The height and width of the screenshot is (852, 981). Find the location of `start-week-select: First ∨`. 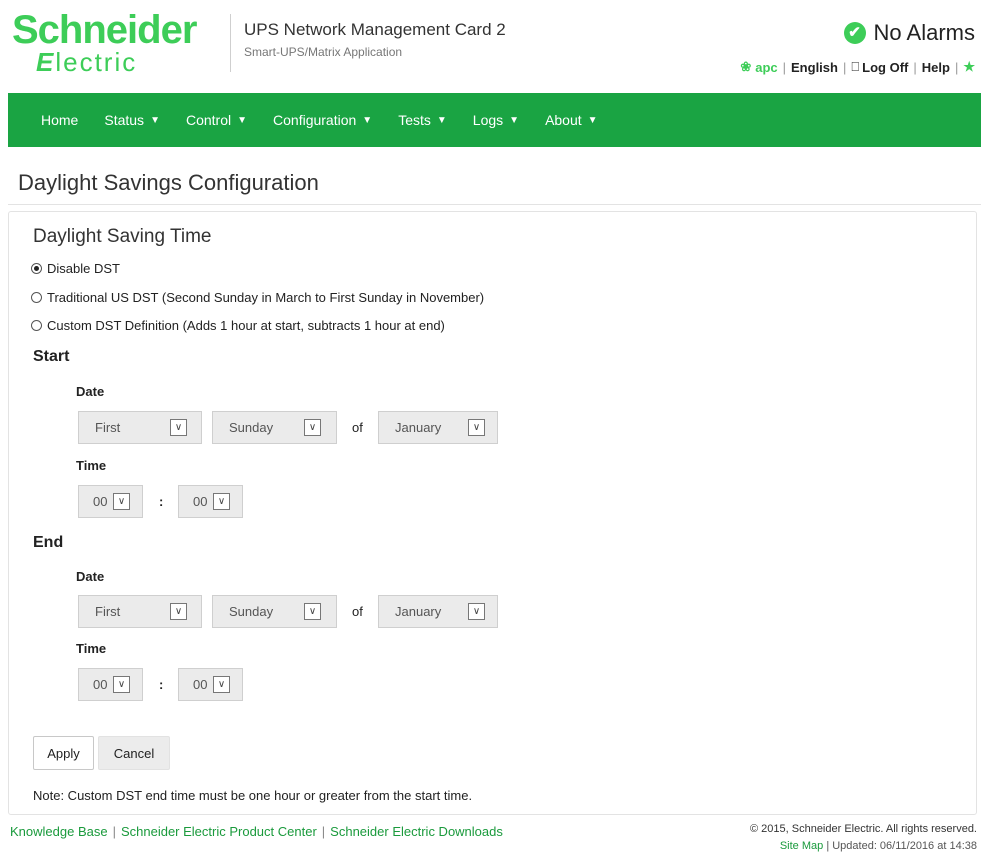

start-week-select: First ∨ is located at coordinates (140, 427).